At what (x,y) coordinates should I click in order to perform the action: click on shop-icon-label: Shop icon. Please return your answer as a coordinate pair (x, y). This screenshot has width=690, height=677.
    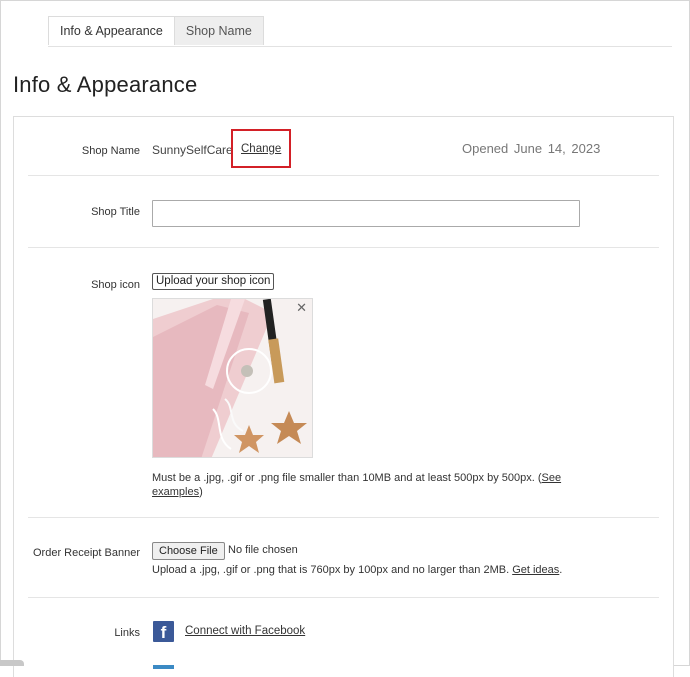
    Looking at the image, I should click on (115, 285).